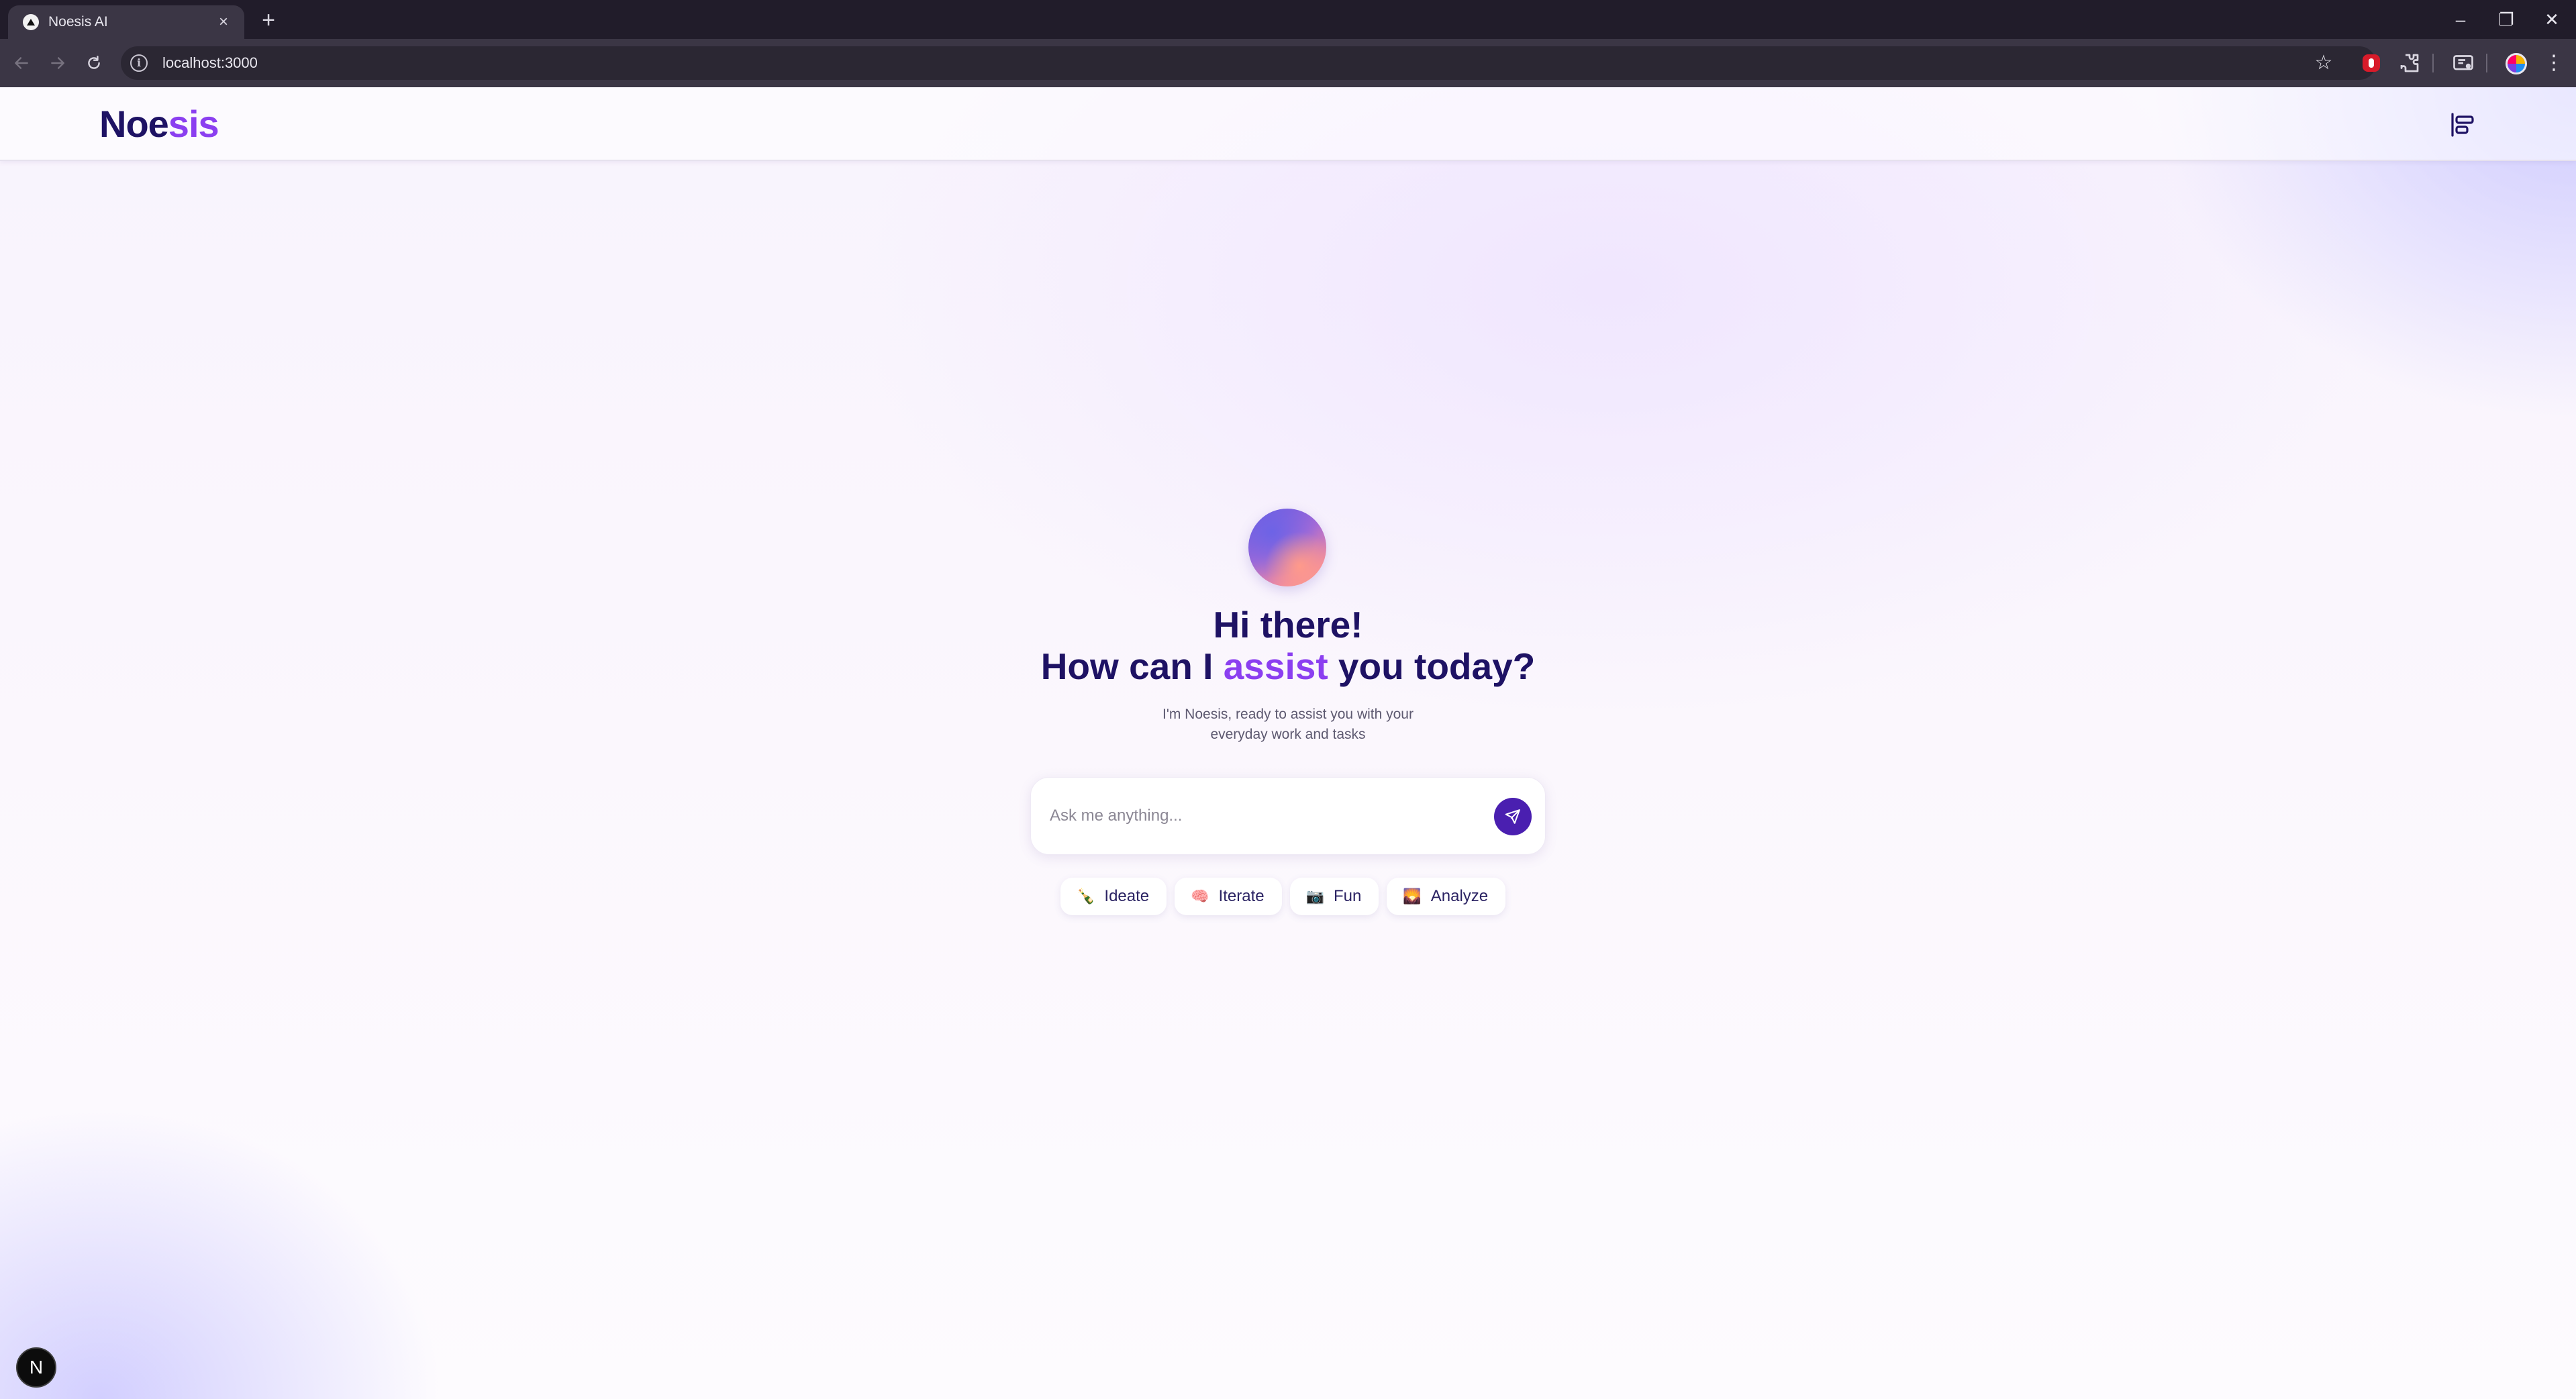 Image resolution: width=2576 pixels, height=1399 pixels. Describe the element at coordinates (2463, 63) in the screenshot. I see `media-control-icon` at that location.